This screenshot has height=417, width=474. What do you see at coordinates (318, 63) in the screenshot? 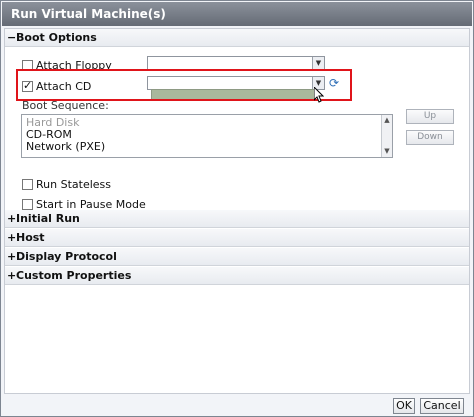
I see `chevron-down-icon: ▼` at bounding box center [318, 63].